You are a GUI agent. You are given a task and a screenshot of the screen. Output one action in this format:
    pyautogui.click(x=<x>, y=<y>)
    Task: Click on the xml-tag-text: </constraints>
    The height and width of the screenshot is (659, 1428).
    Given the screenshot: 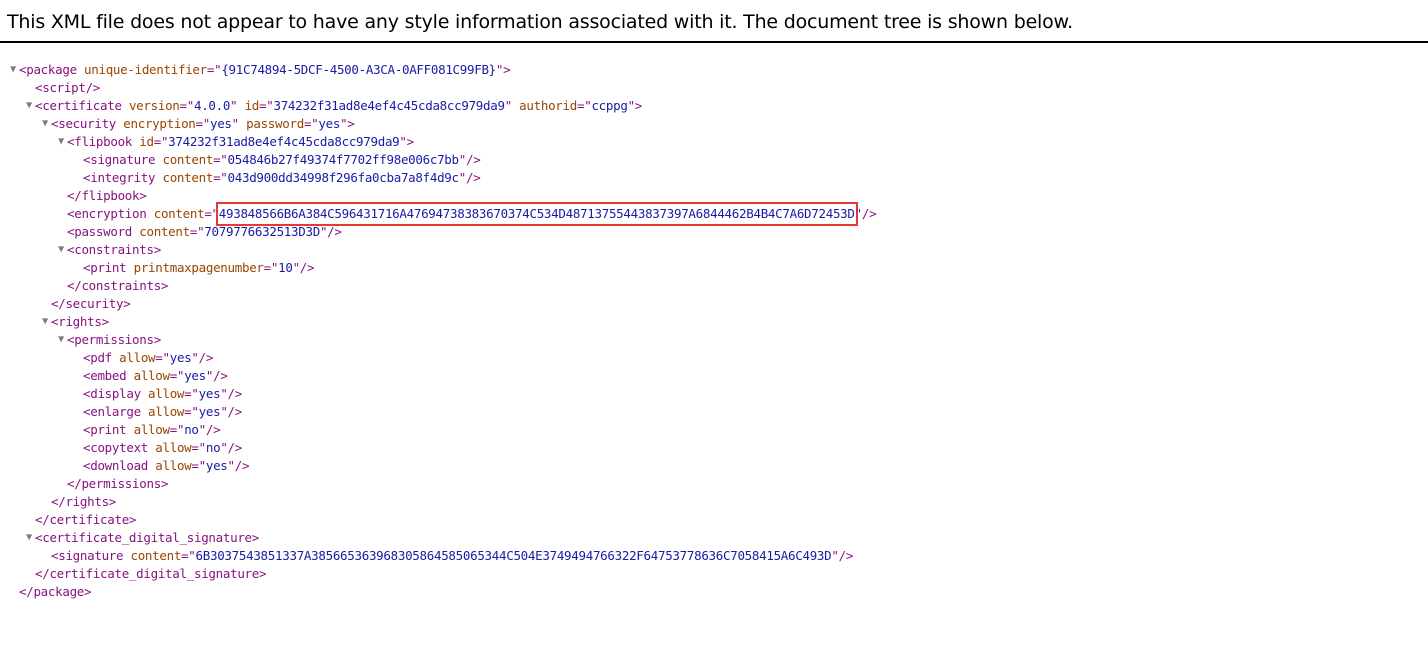 What is the action you would take?
    pyautogui.click(x=118, y=285)
    